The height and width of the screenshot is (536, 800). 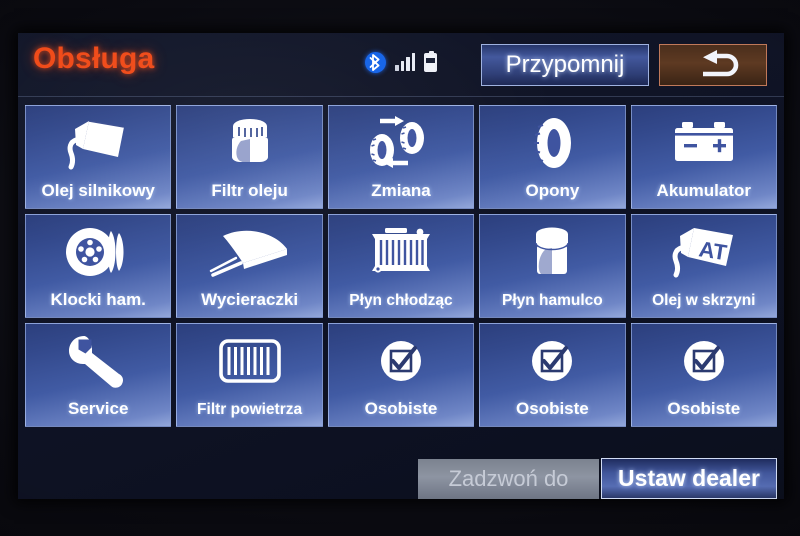 I want to click on tile-label: Zmiana, so click(x=401, y=190).